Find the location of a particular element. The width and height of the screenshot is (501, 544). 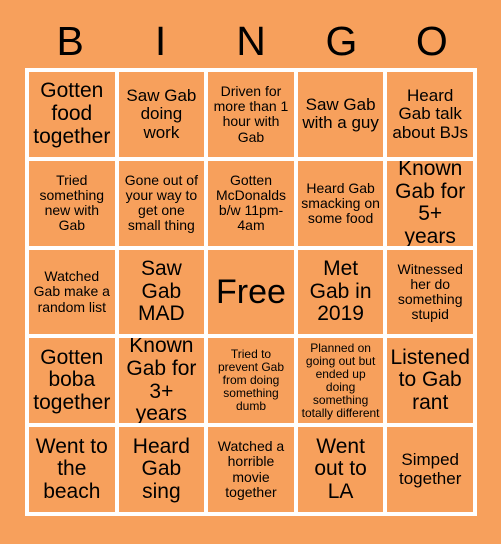

bingo-cell-text: Gotten food together is located at coordinates (72, 113).